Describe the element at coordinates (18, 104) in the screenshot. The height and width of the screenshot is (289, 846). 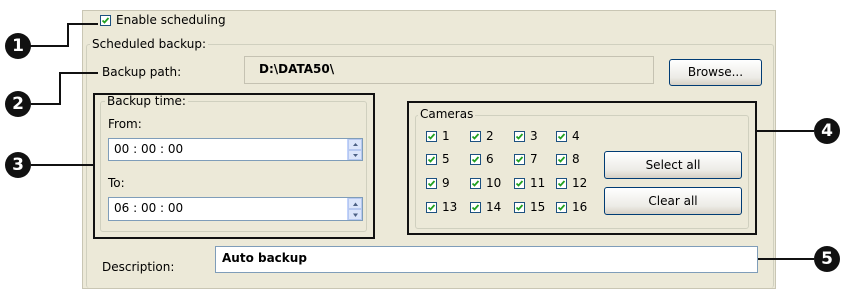
I see `callout-2: 2` at that location.